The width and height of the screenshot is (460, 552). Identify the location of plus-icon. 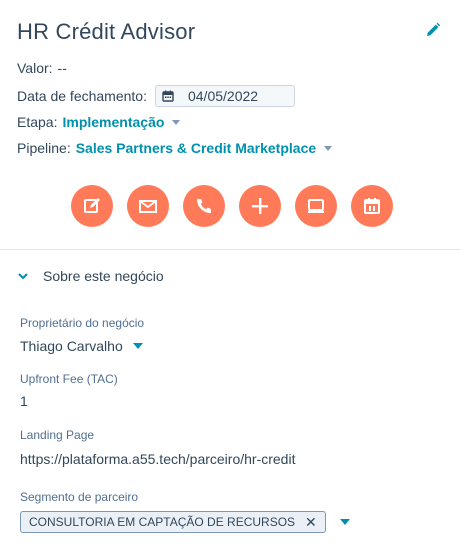
(260, 206).